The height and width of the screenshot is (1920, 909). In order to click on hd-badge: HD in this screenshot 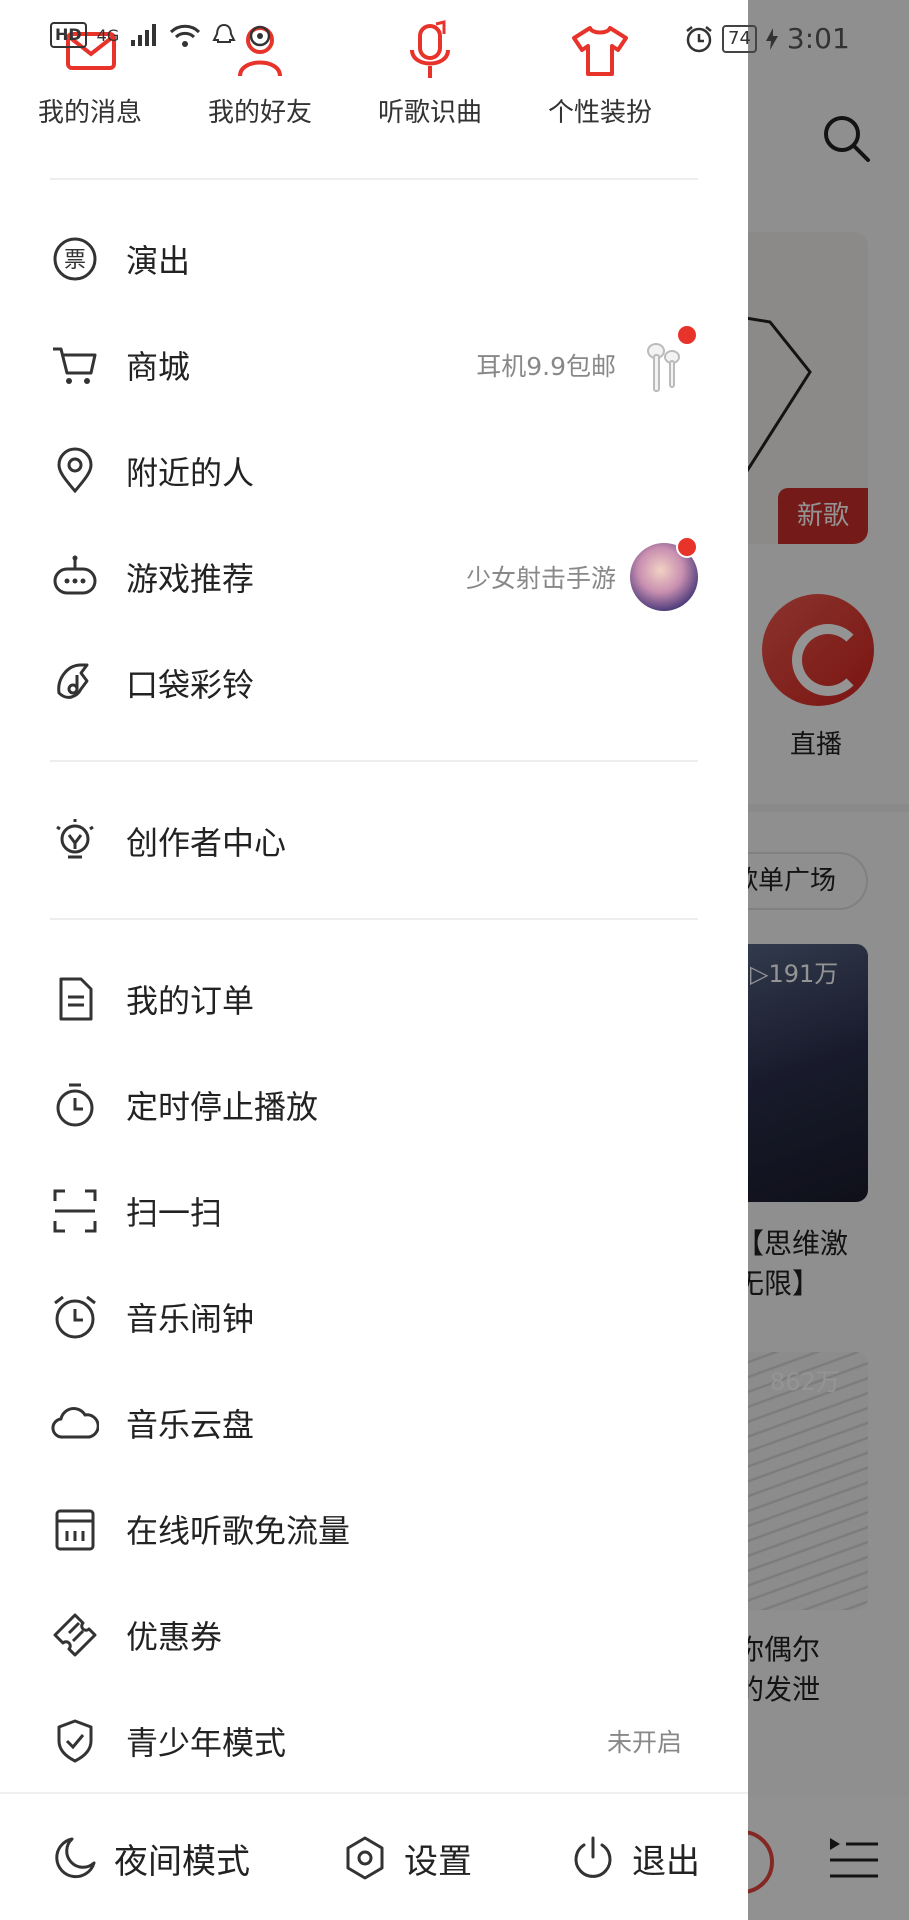, I will do `click(68, 35)`.